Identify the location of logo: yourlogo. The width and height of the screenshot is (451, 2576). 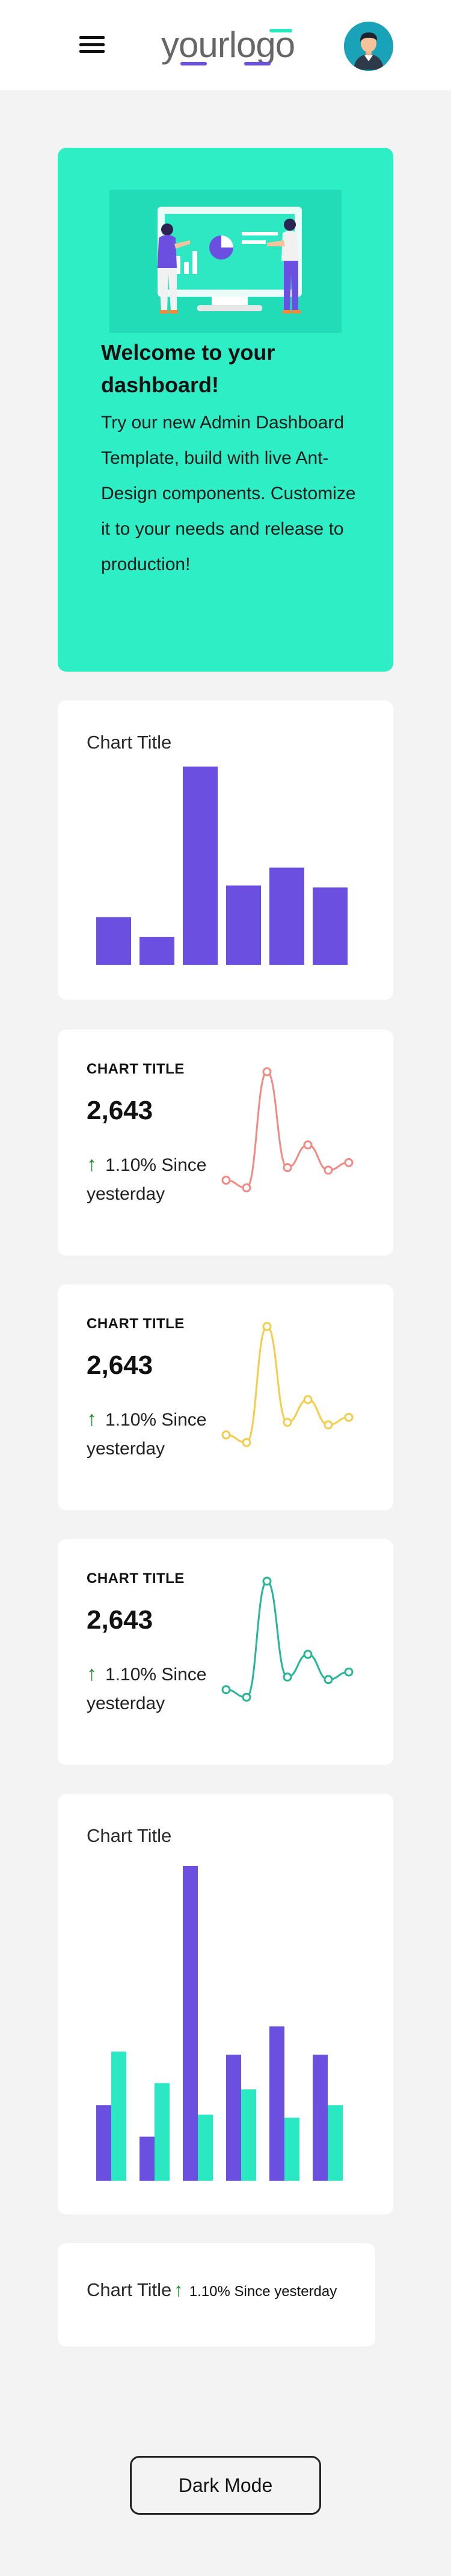
(236, 45).